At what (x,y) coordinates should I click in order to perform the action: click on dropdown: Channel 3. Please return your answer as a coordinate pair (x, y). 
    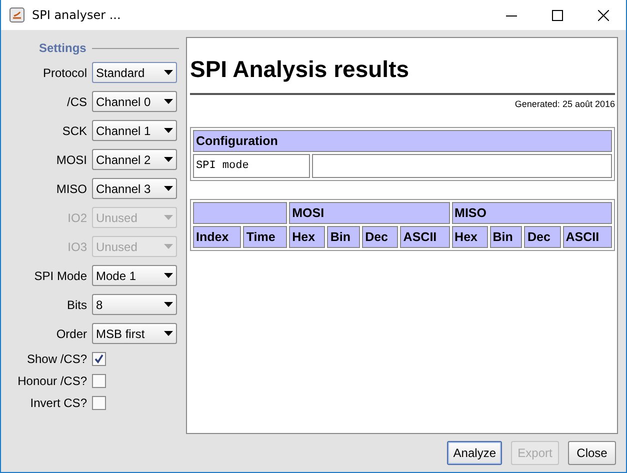
    Looking at the image, I should click on (134, 188).